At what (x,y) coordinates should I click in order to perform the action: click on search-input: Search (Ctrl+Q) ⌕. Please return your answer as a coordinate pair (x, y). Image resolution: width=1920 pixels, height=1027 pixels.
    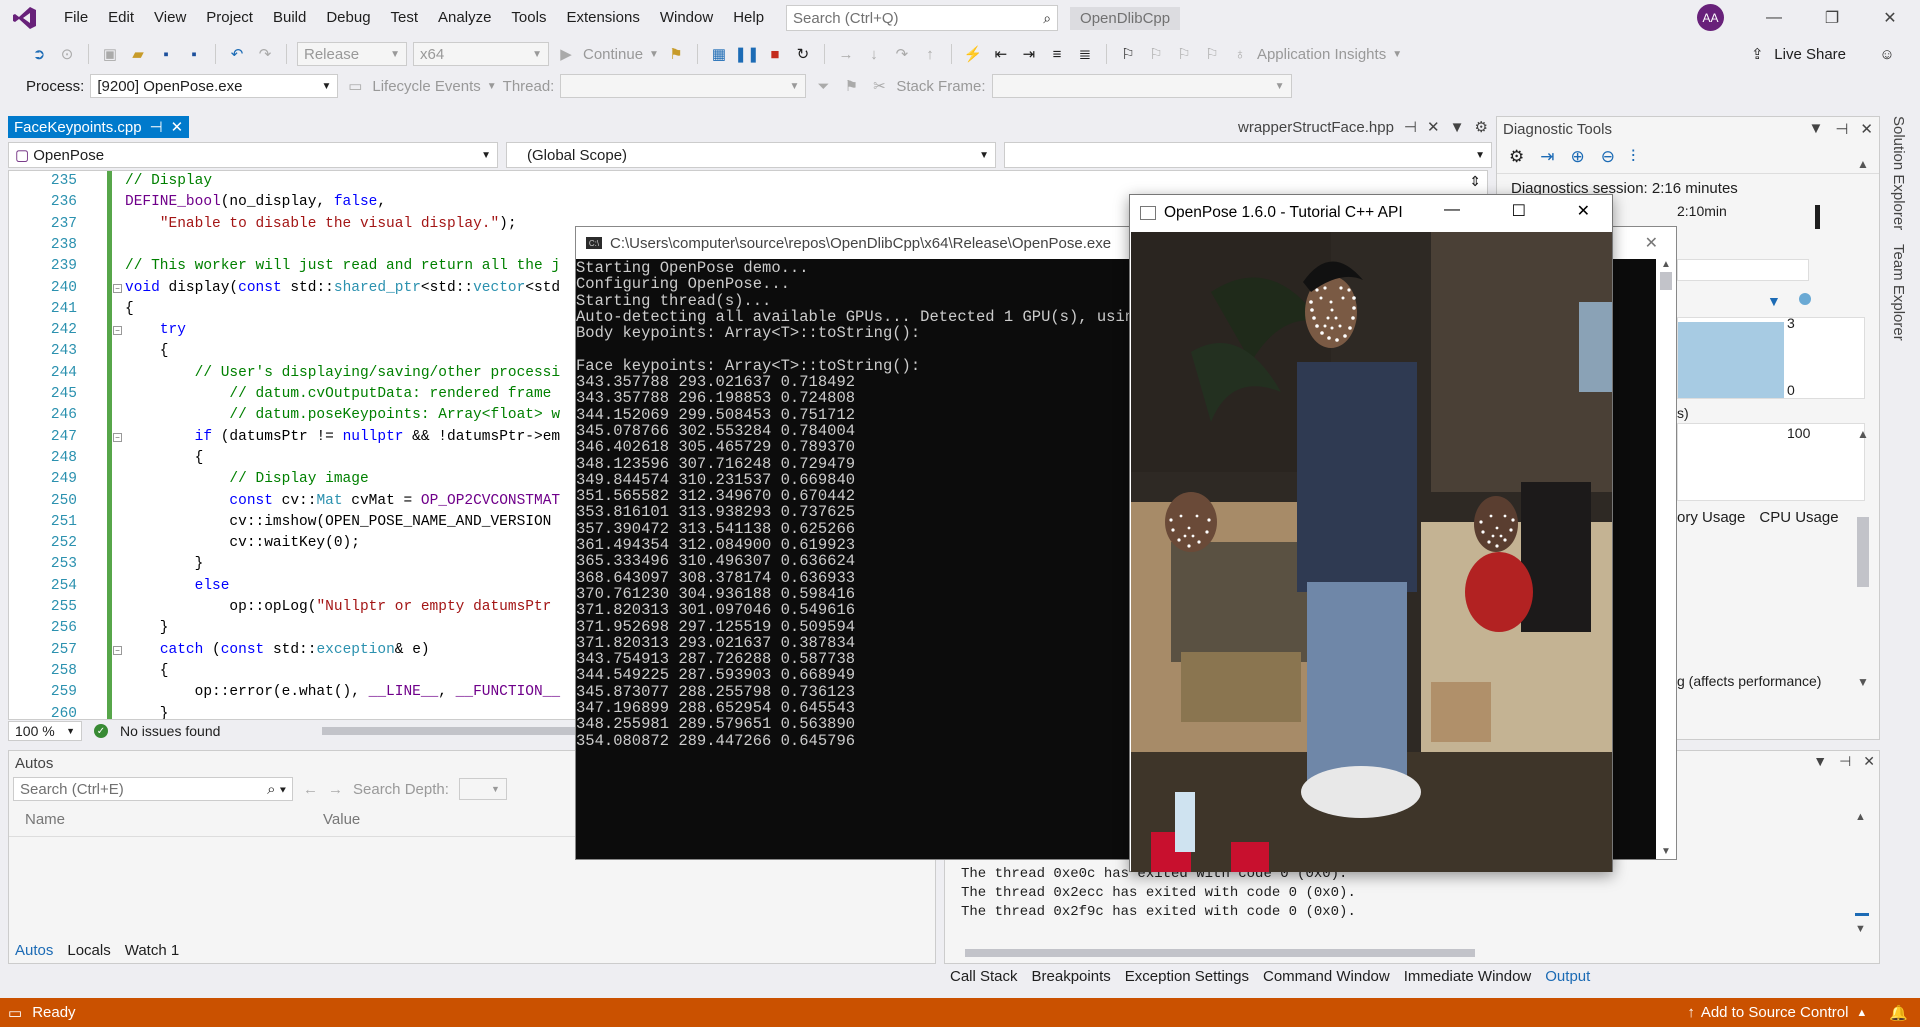
    Looking at the image, I should click on (922, 18).